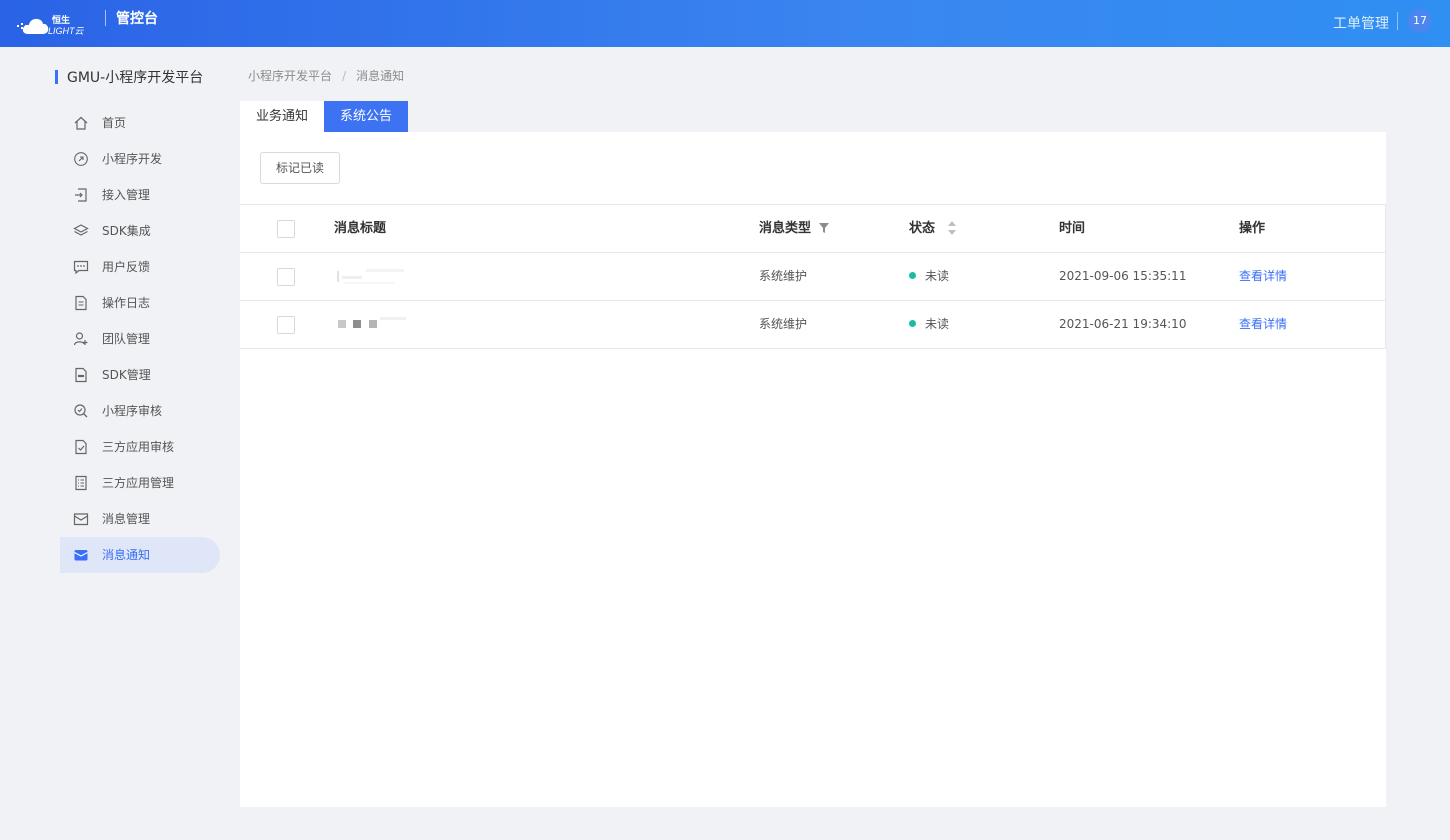 The width and height of the screenshot is (1450, 840). I want to click on table-header-row: 消息标题 消息类型 状态 时间 操作, so click(812, 229).